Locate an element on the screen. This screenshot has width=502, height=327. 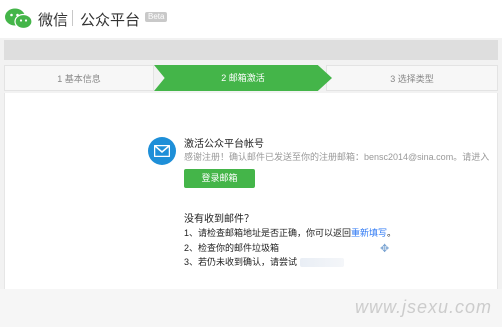
help-item-1: 1、请检查邮箱地址是否正确，你可以返回重新填写。 is located at coordinates (290, 232).